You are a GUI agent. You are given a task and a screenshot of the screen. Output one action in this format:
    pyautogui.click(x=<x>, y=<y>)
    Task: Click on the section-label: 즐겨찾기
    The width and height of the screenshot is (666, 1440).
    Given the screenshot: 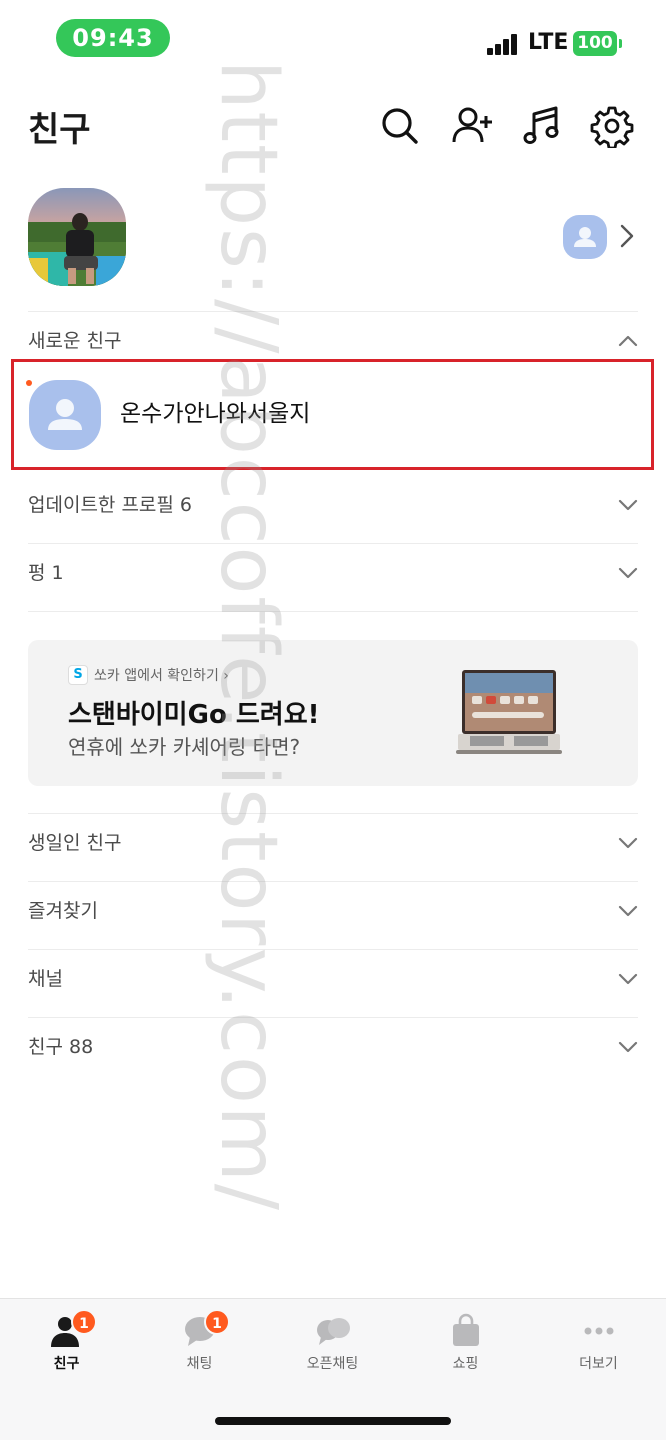 What is the action you would take?
    pyautogui.click(x=63, y=911)
    